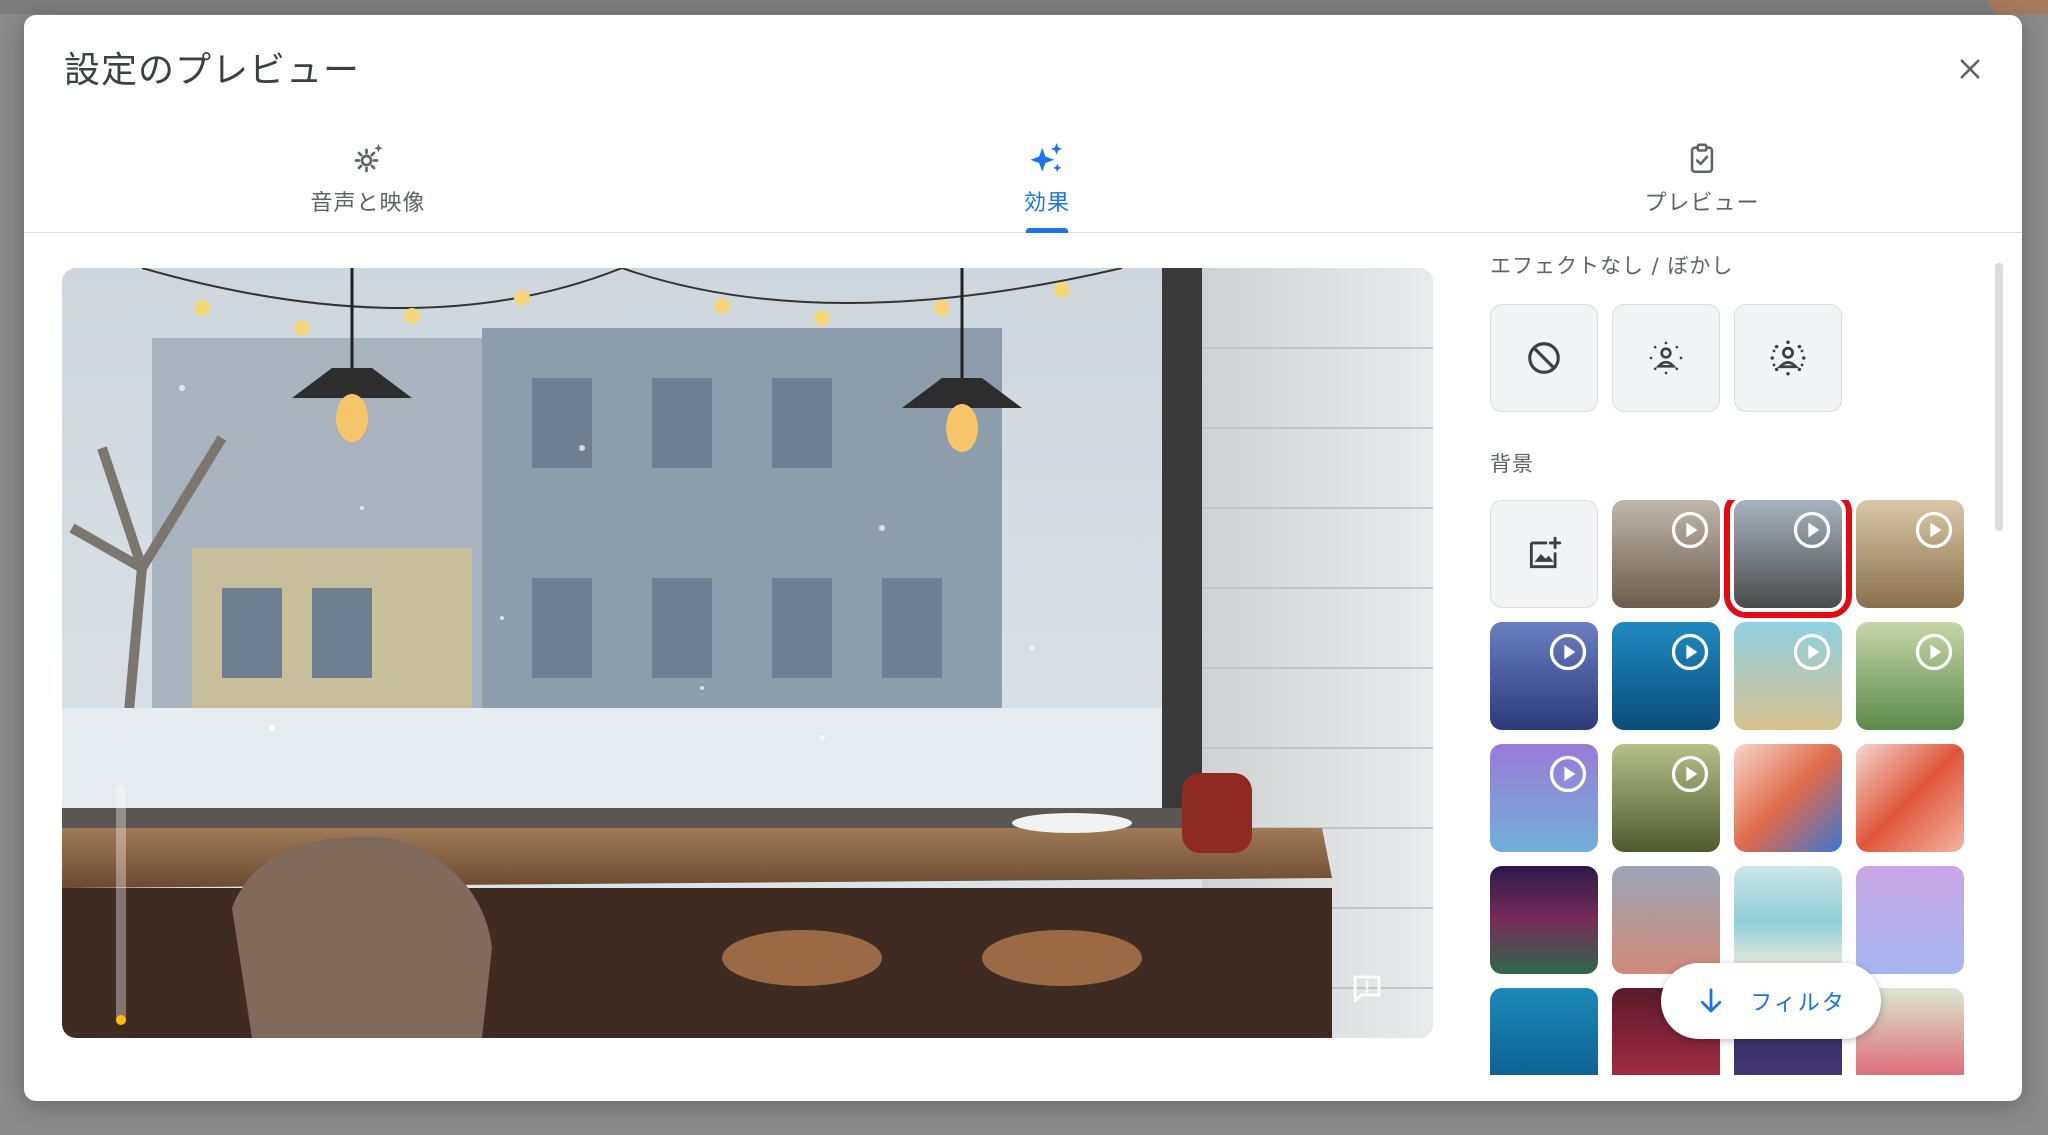  Describe the element at coordinates (1612, 266) in the screenshot. I see `effects-section-label: エフェクトなし / ぼかし` at that location.